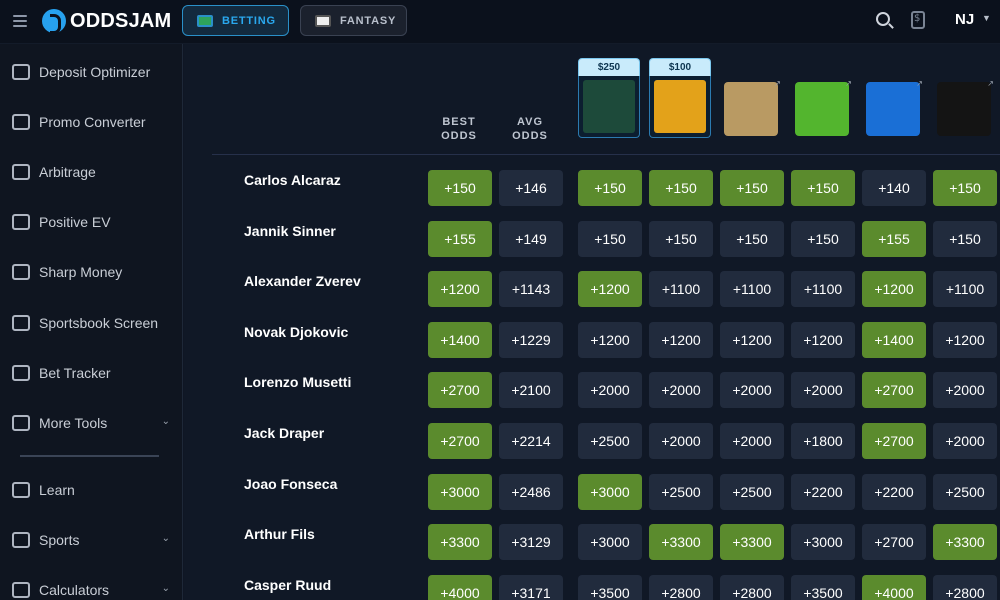 The height and width of the screenshot is (600, 1000). Describe the element at coordinates (894, 239) in the screenshot. I see `odds-cell: +155` at that location.